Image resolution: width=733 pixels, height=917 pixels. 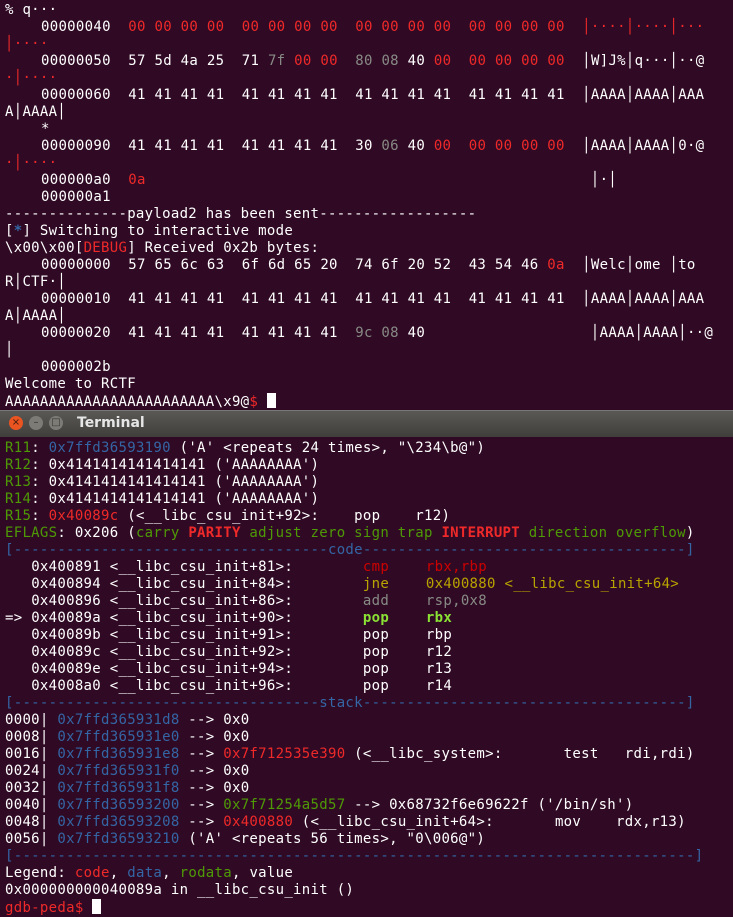 What do you see at coordinates (329, 180) in the screenshot?
I see `hexdump-line: 000000a0 0a │·│` at bounding box center [329, 180].